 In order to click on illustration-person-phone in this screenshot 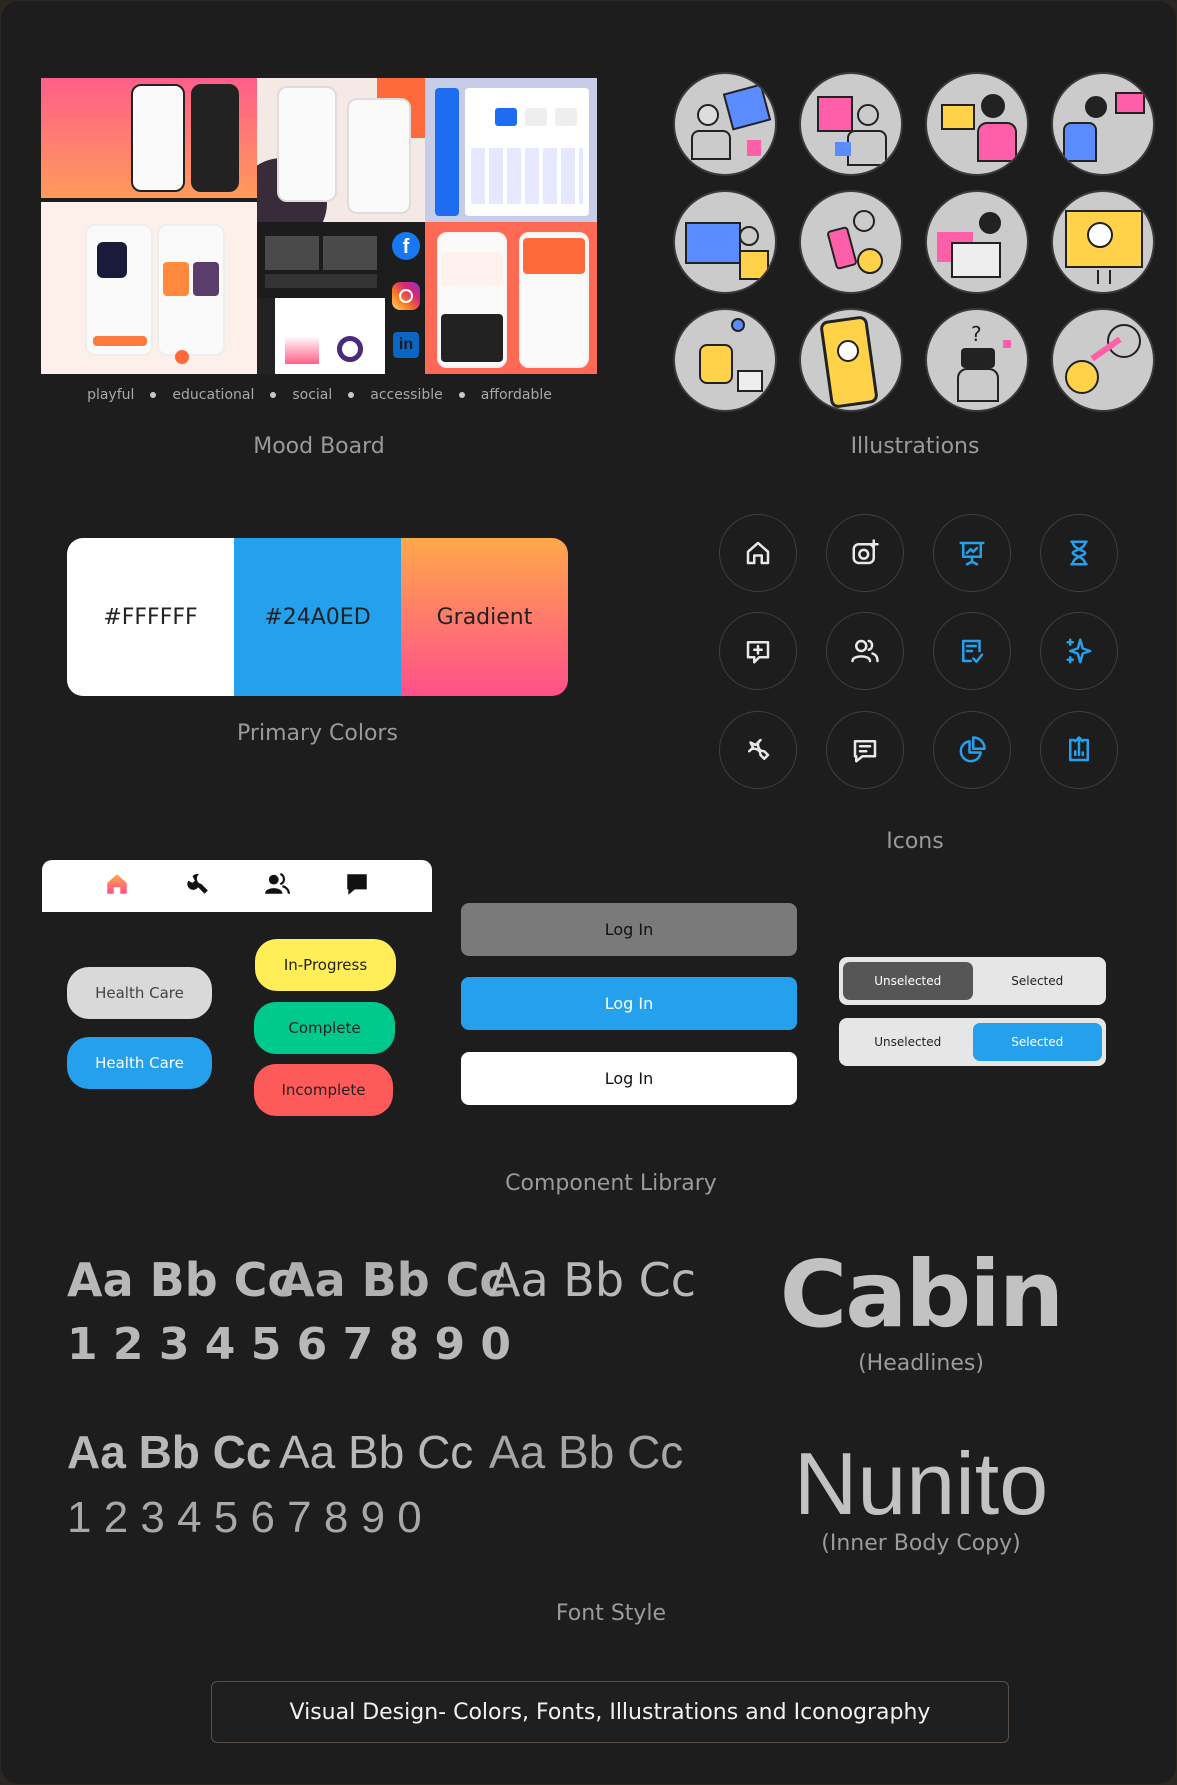, I will do `click(851, 242)`.